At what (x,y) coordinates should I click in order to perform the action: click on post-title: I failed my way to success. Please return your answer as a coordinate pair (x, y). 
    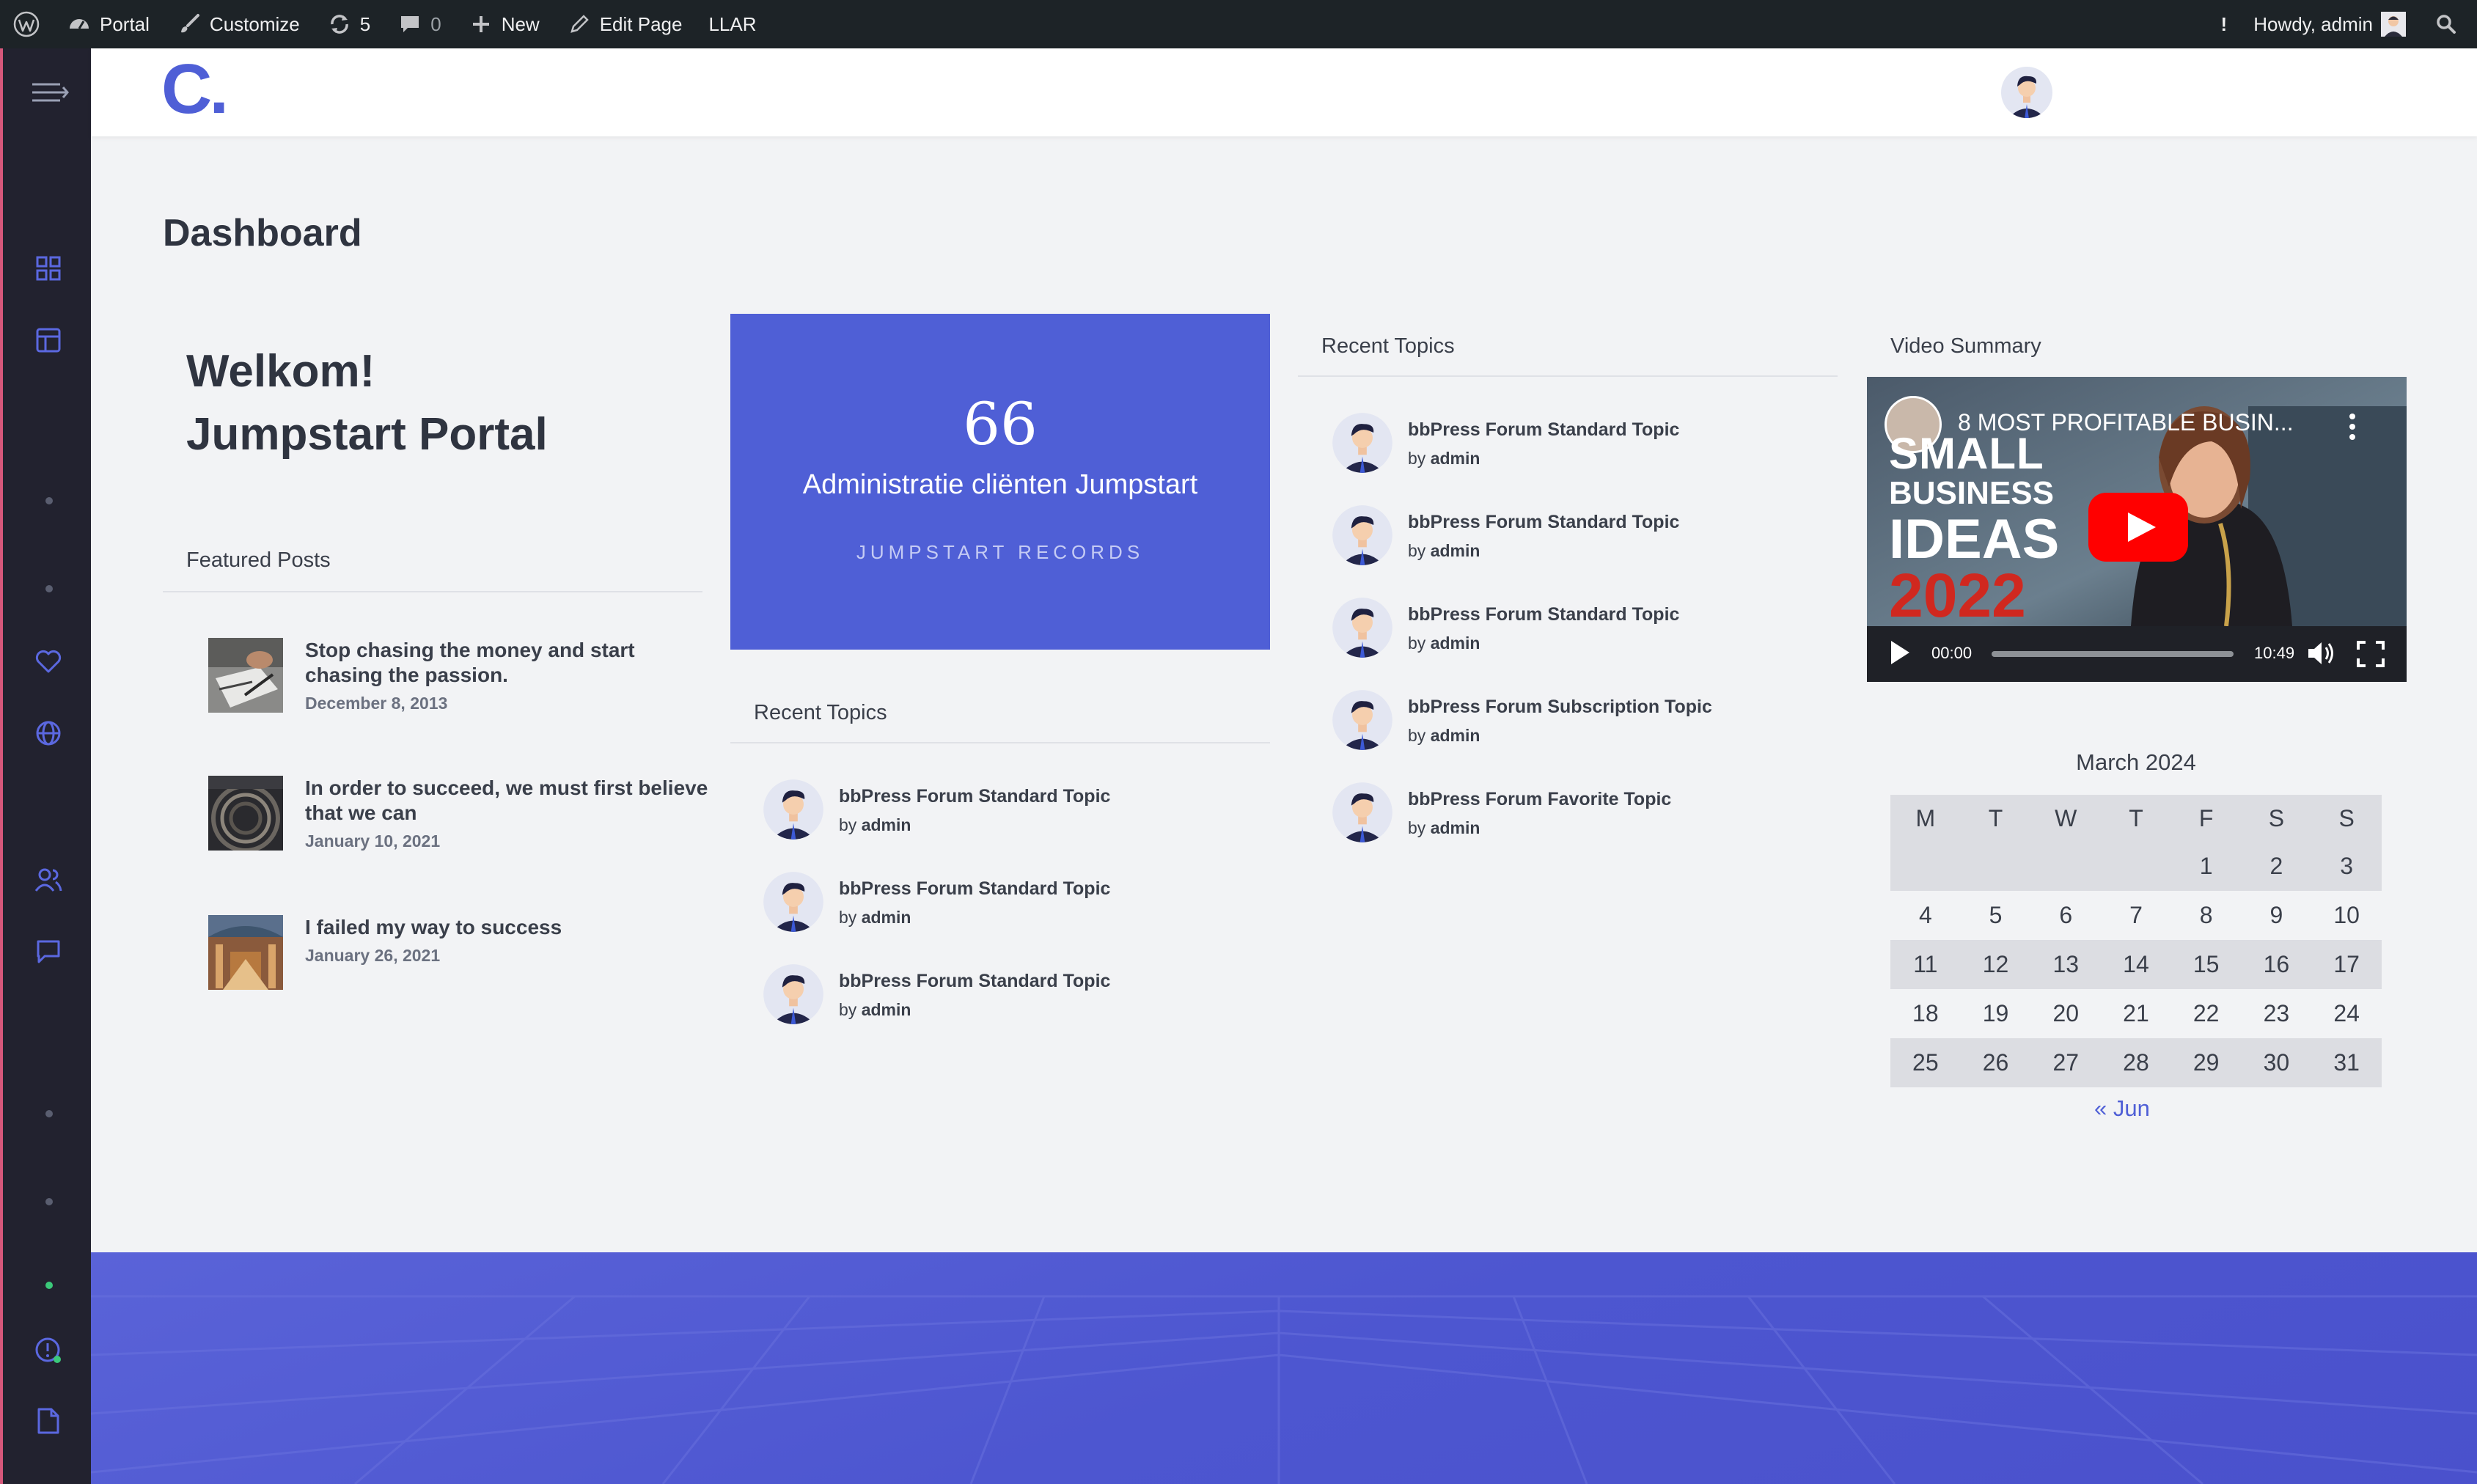
    Looking at the image, I should click on (510, 927).